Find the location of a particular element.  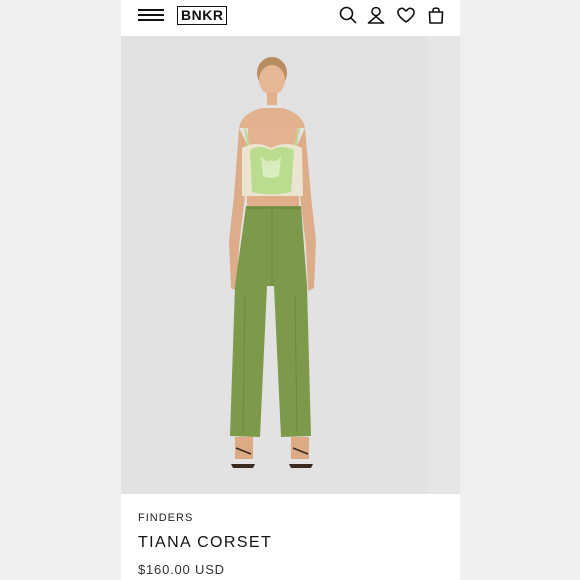

search-icon is located at coordinates (348, 15).